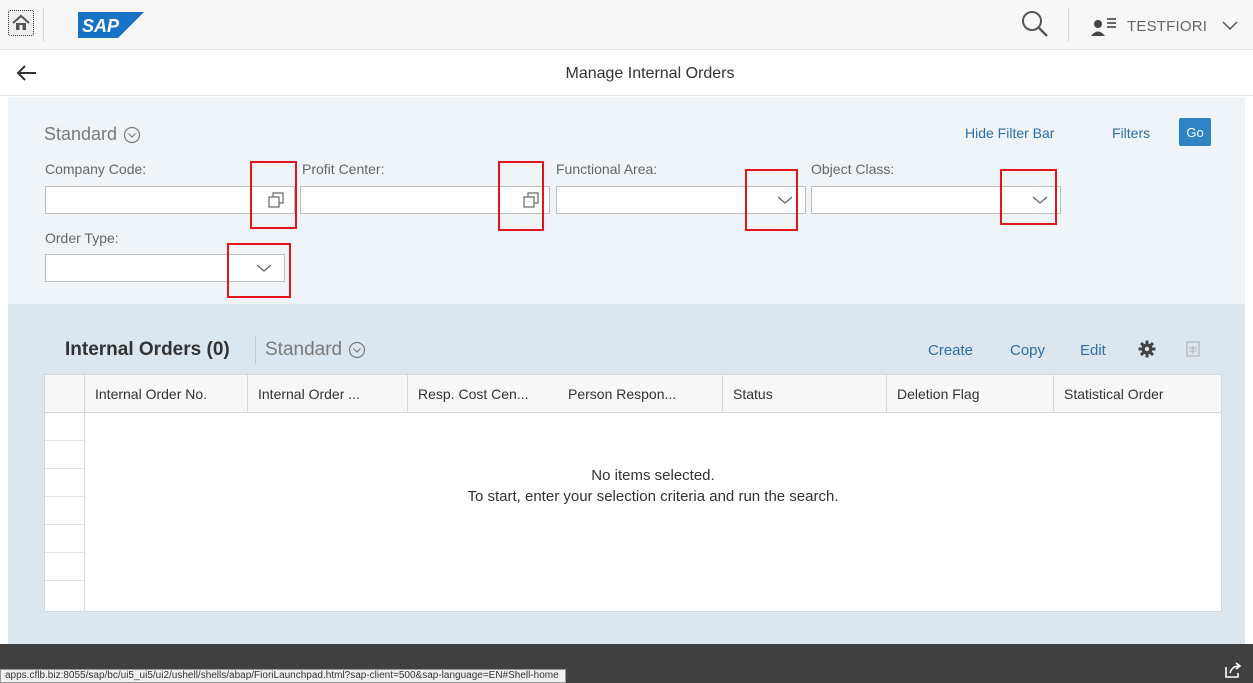 The width and height of the screenshot is (1253, 683). Describe the element at coordinates (950, 350) in the screenshot. I see `create-button: Create` at that location.